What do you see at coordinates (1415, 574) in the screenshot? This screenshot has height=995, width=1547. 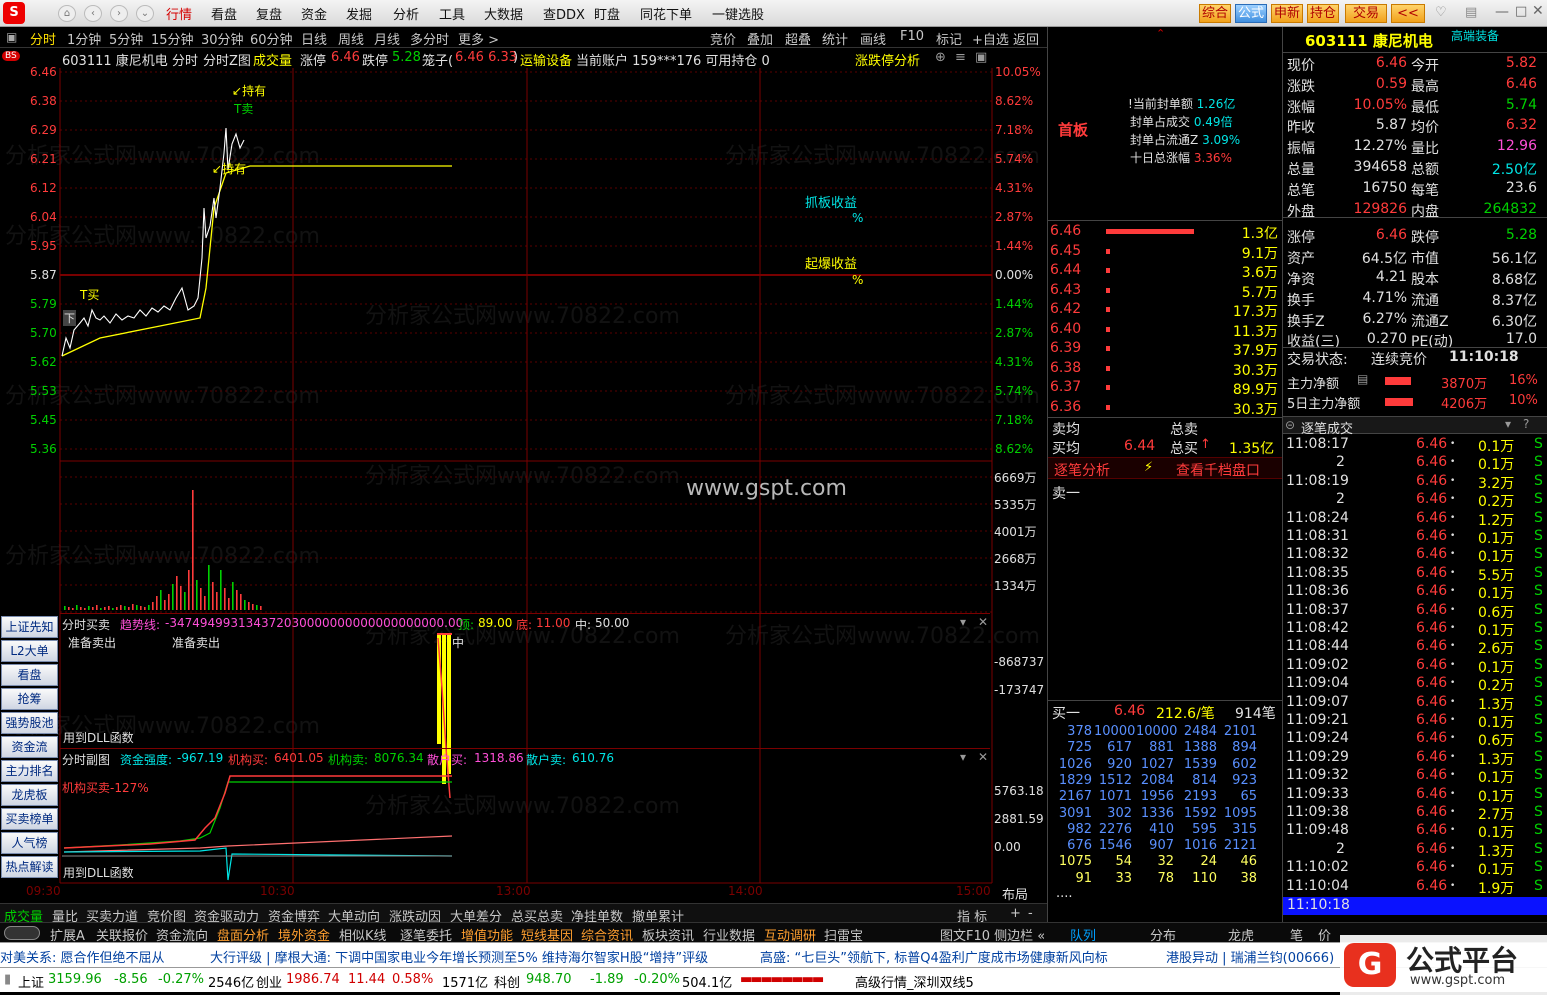 I see `tick-row: 11:08:35 6.46 • 5.5万 S` at bounding box center [1415, 574].